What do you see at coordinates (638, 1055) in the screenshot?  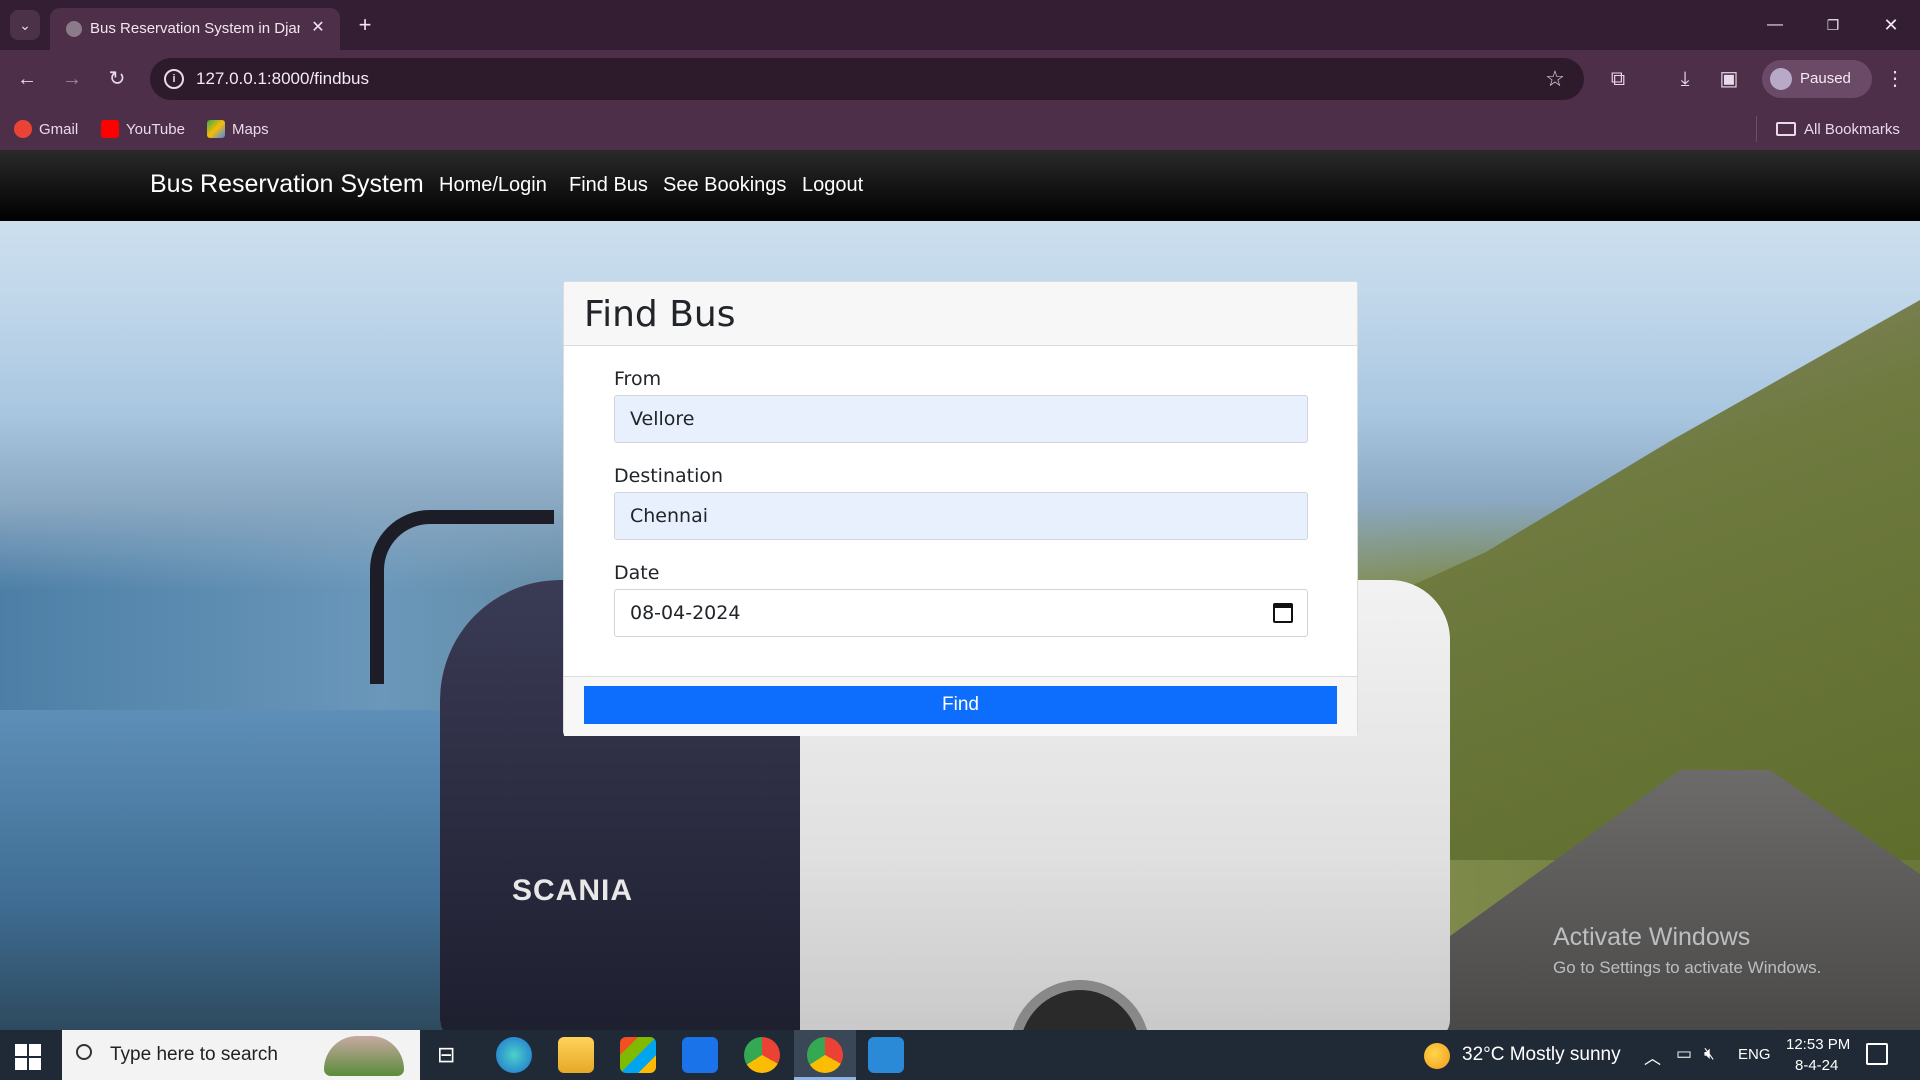 I see `store-icon` at bounding box center [638, 1055].